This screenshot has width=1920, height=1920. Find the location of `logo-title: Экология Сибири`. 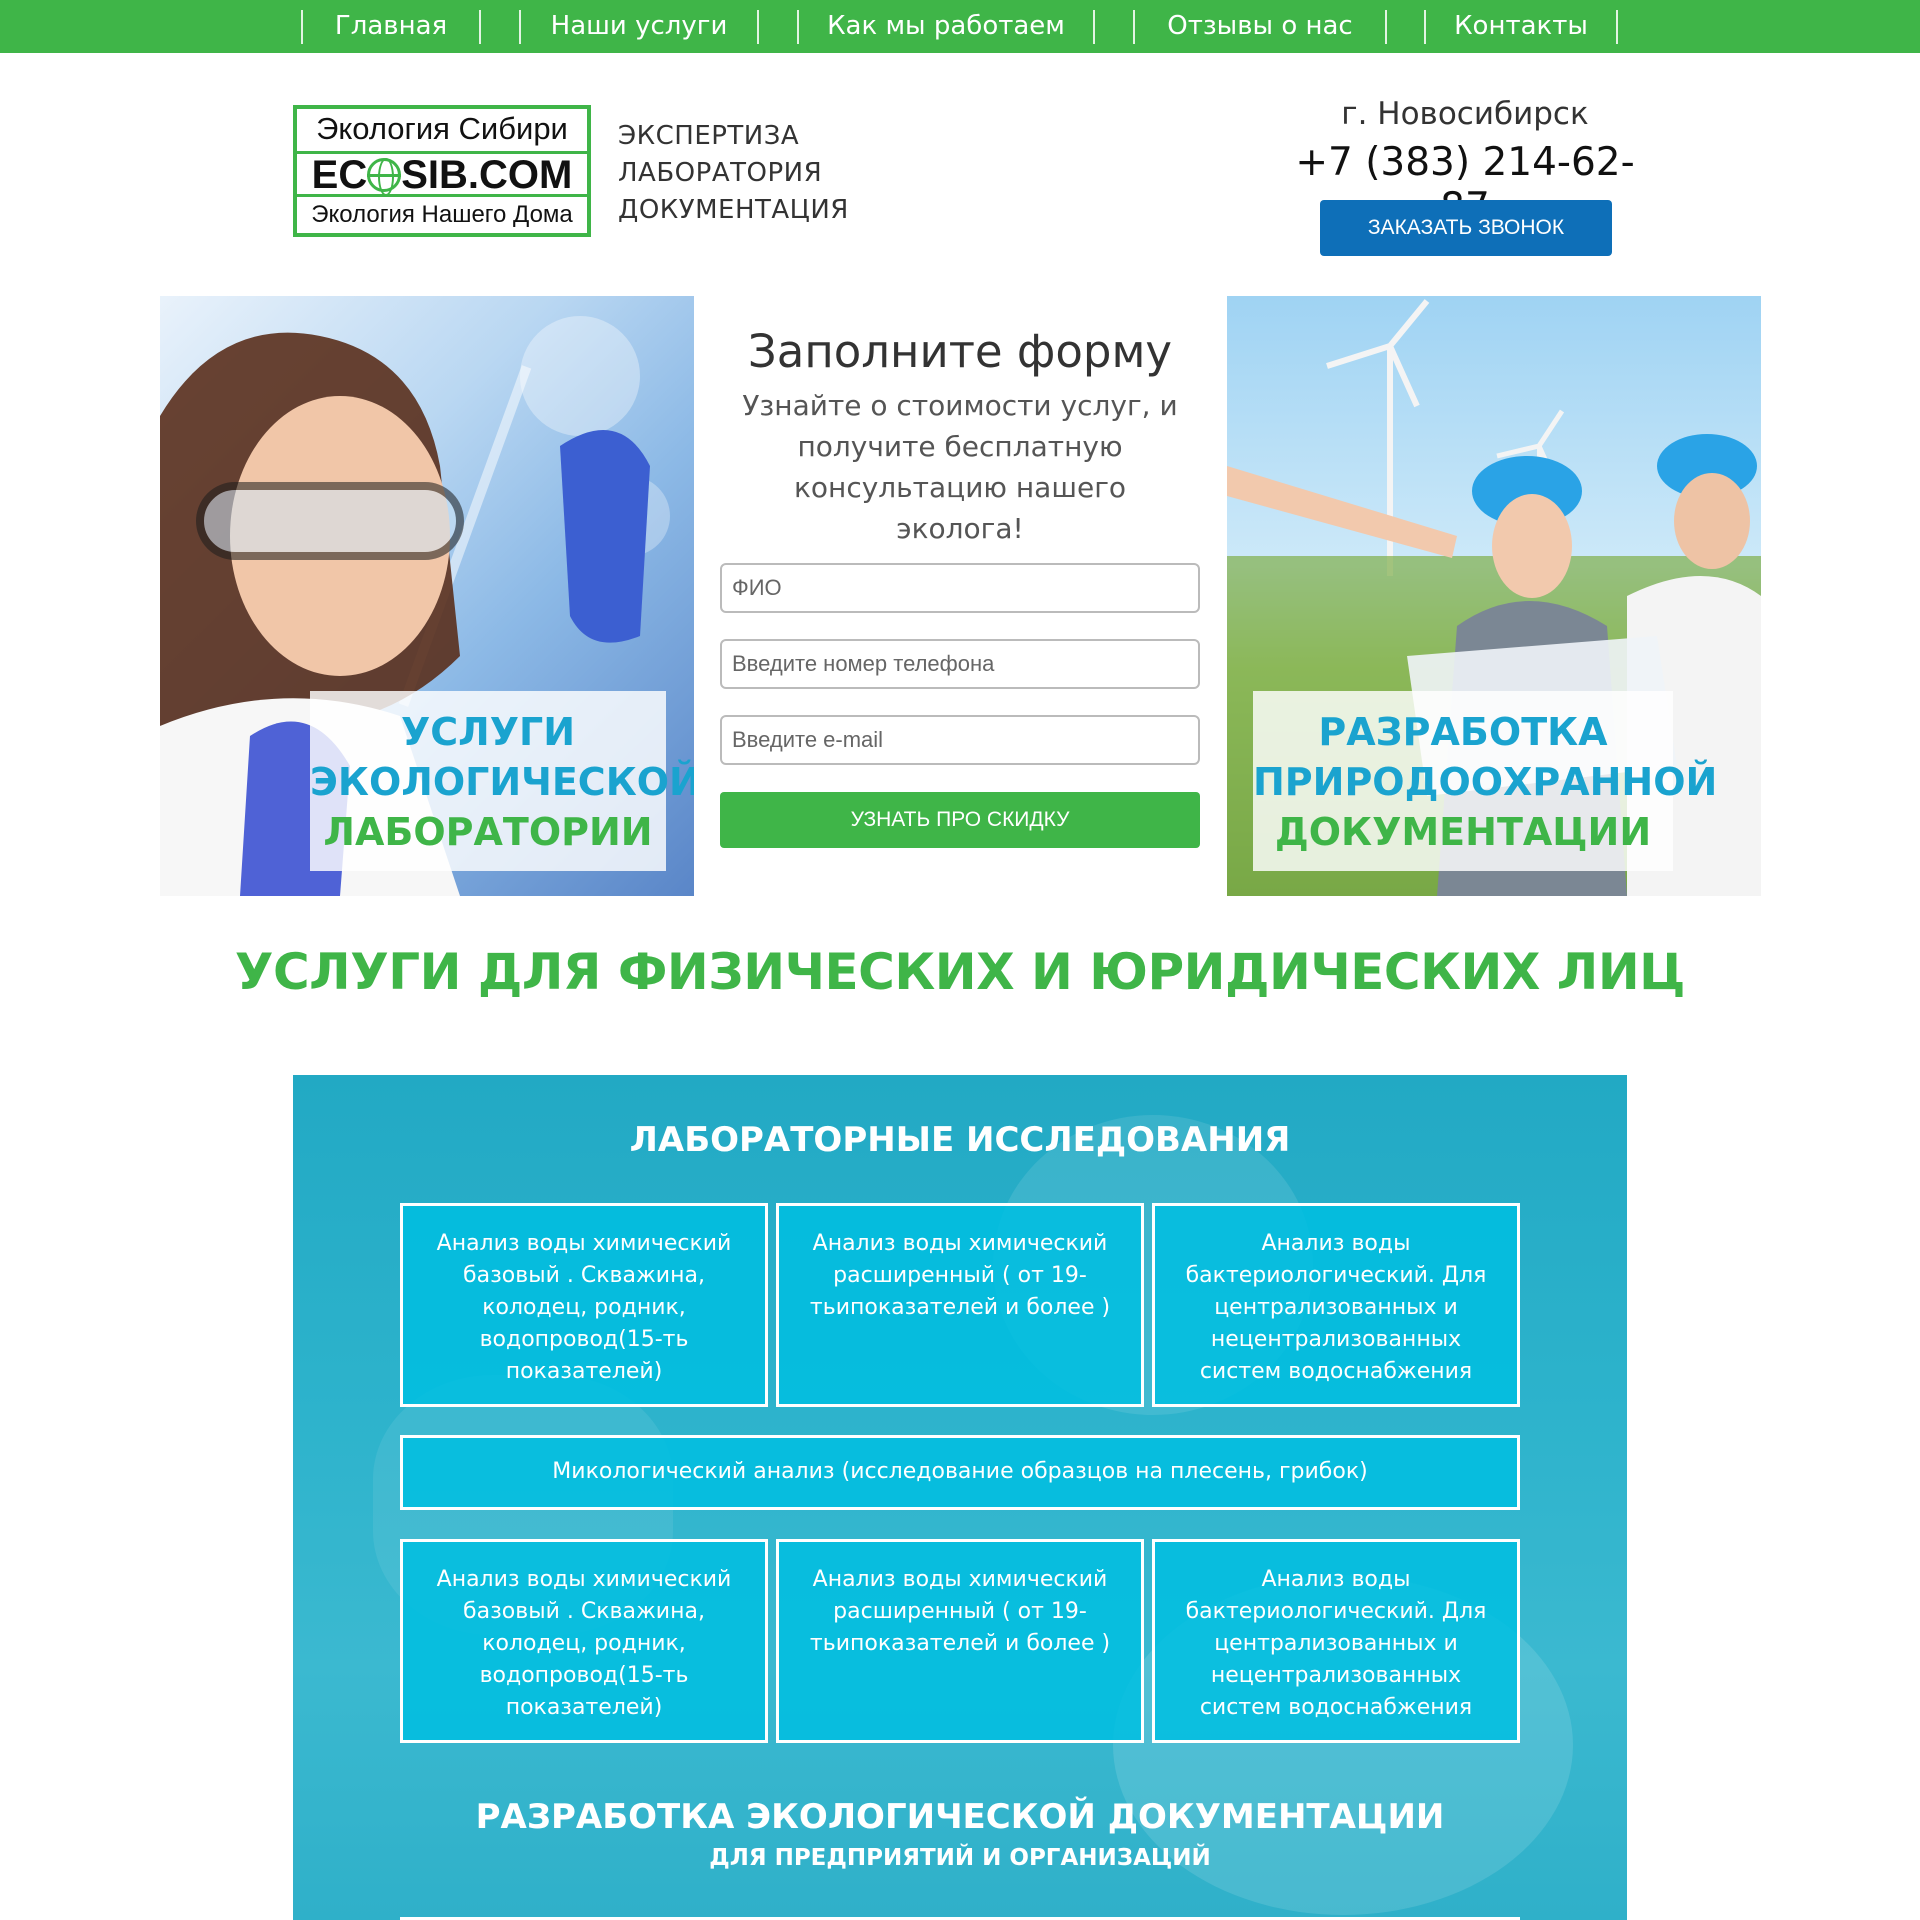

logo-title: Экология Сибири is located at coordinates (442, 128).